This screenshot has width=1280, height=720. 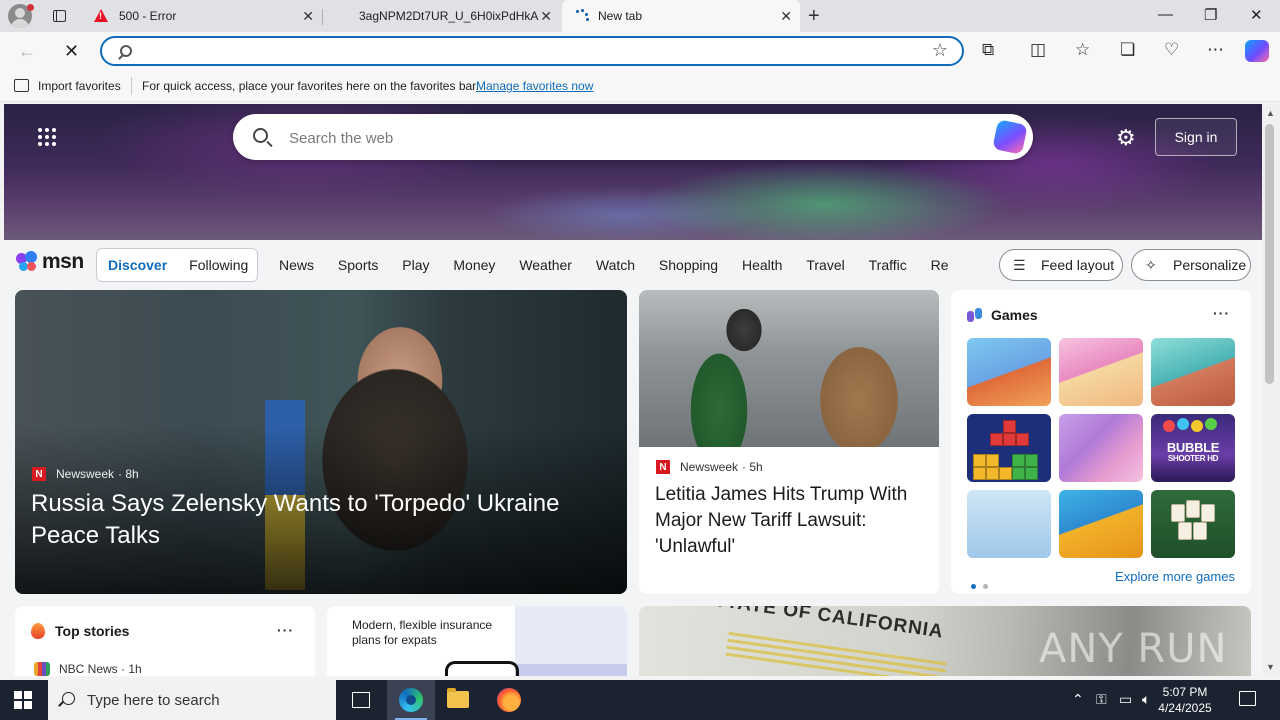 I want to click on nav-travel: Travel, so click(x=825, y=265).